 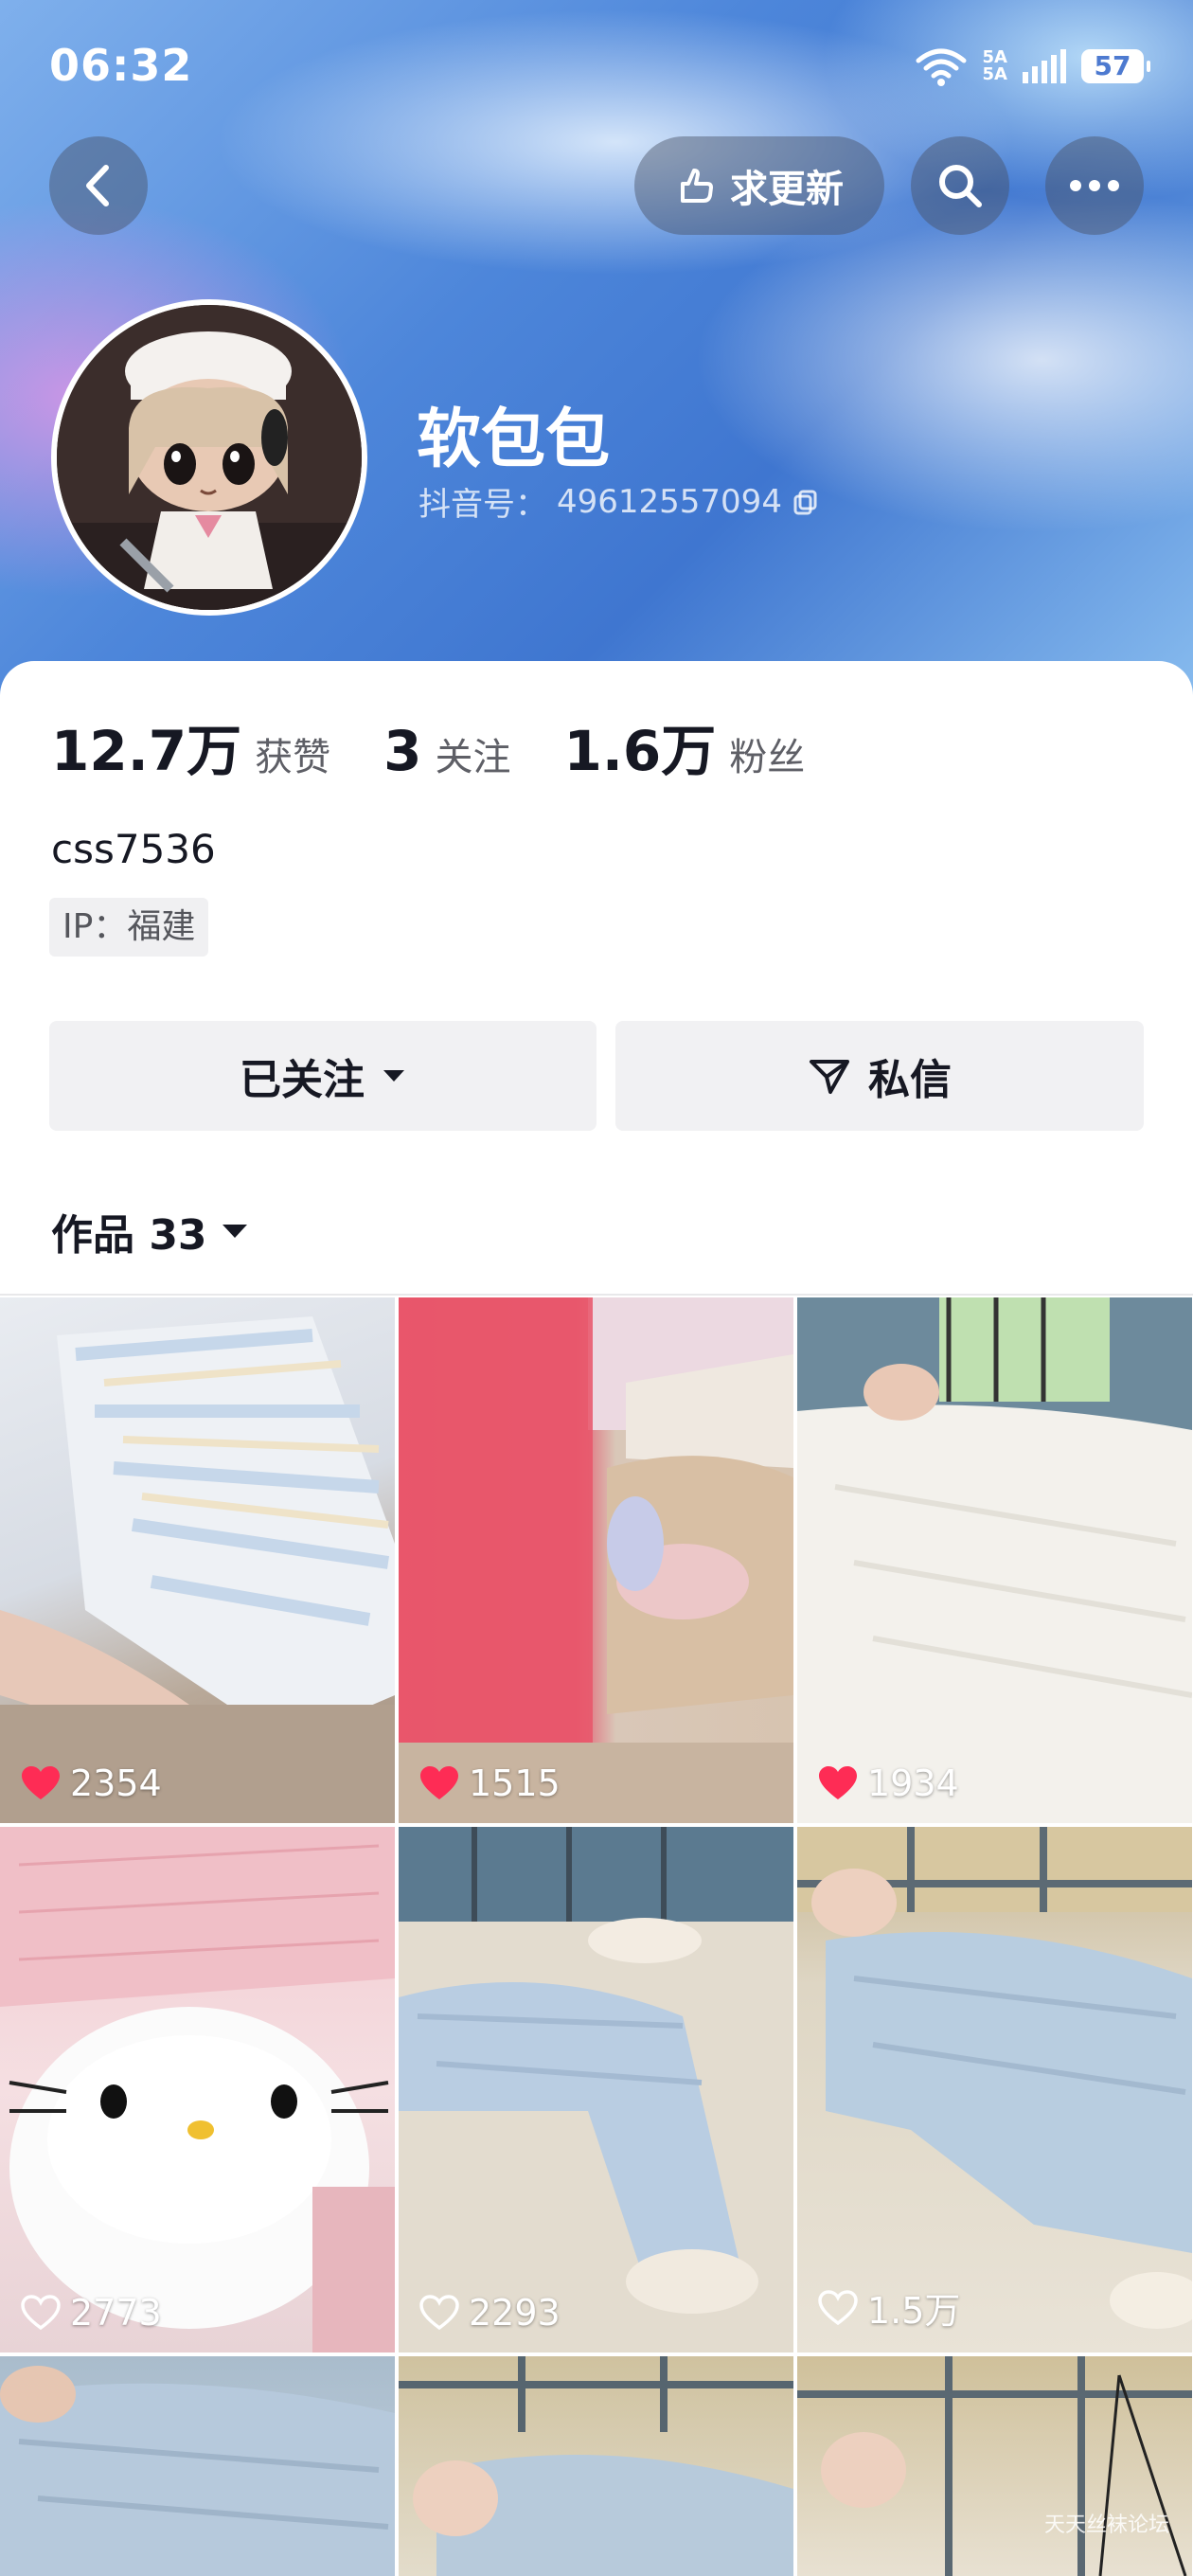 I want to click on avatar, so click(x=209, y=457).